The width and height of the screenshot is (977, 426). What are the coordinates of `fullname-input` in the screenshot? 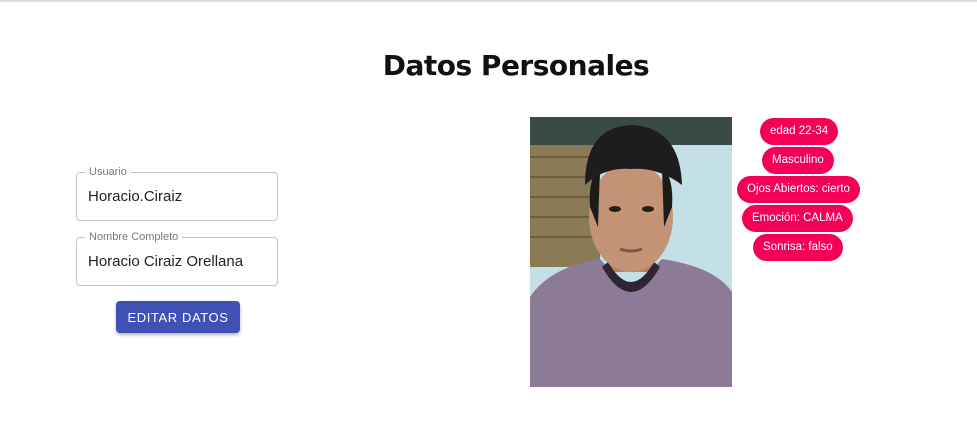 It's located at (178, 262).